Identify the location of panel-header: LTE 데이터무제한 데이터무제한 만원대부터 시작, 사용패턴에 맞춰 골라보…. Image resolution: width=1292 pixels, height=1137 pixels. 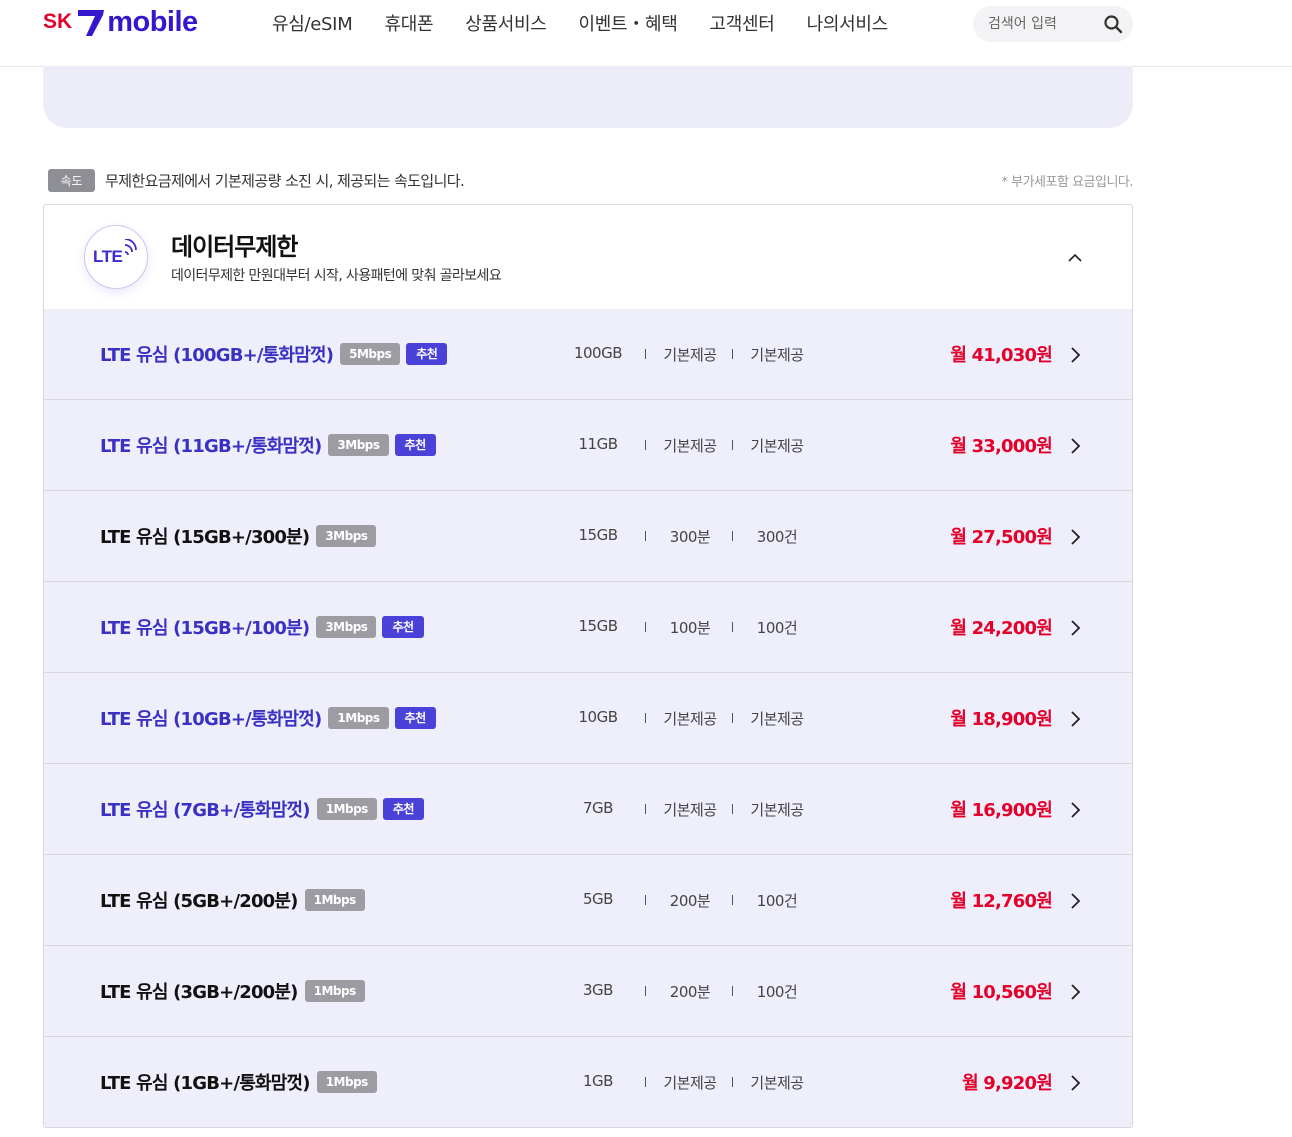
(588, 257).